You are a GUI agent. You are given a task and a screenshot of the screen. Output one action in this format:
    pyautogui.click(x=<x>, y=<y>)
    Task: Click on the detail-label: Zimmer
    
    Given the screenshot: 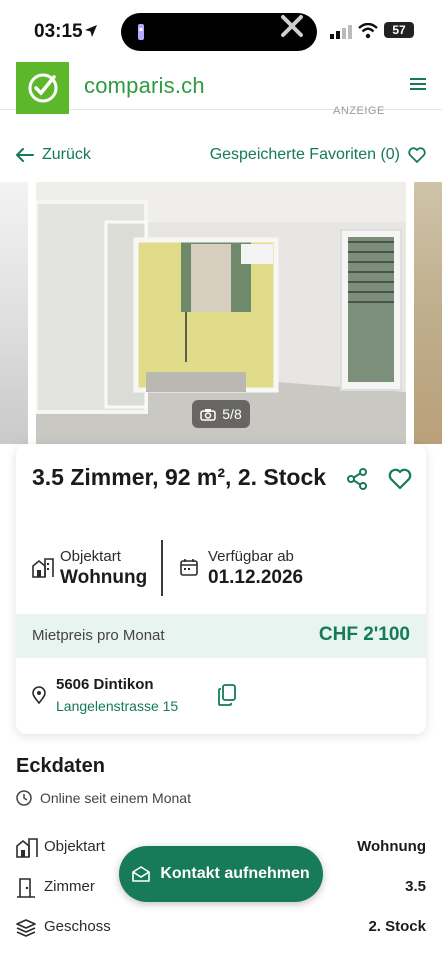 What is the action you would take?
    pyautogui.click(x=69, y=886)
    